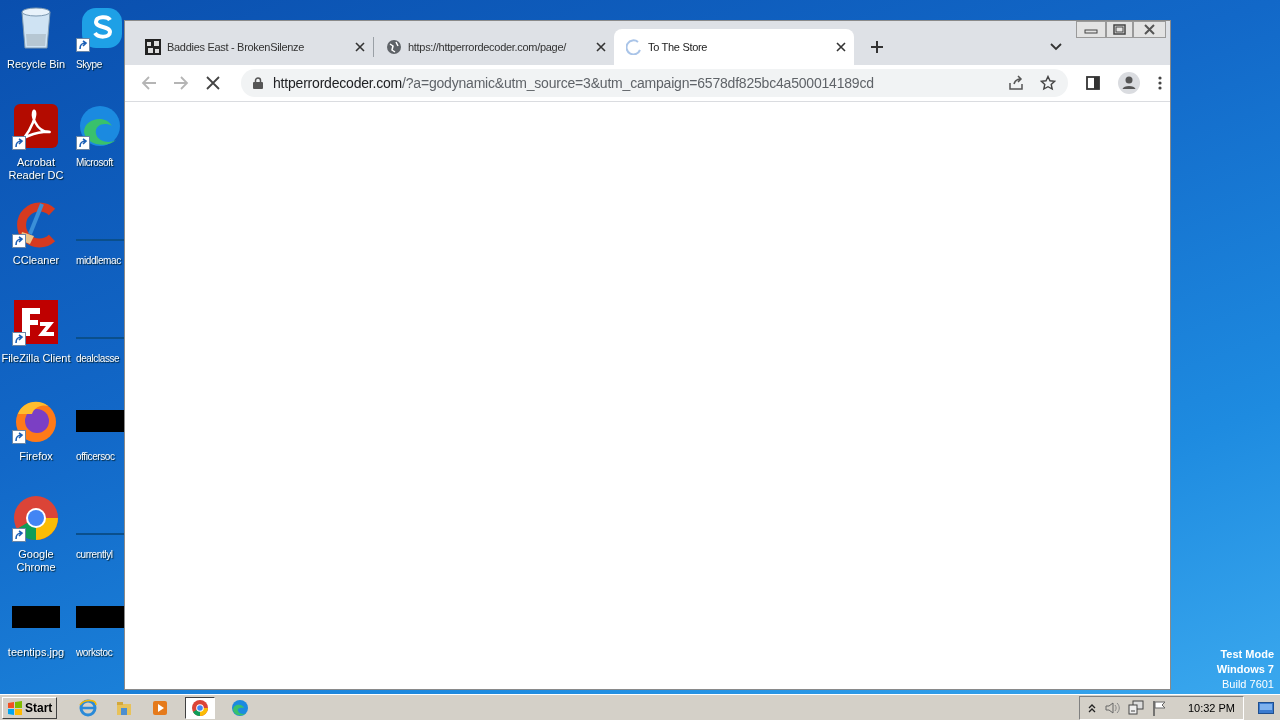 This screenshot has height=720, width=1280. What do you see at coordinates (36, 652) in the screenshot?
I see `icon-label: teentips.jpg` at bounding box center [36, 652].